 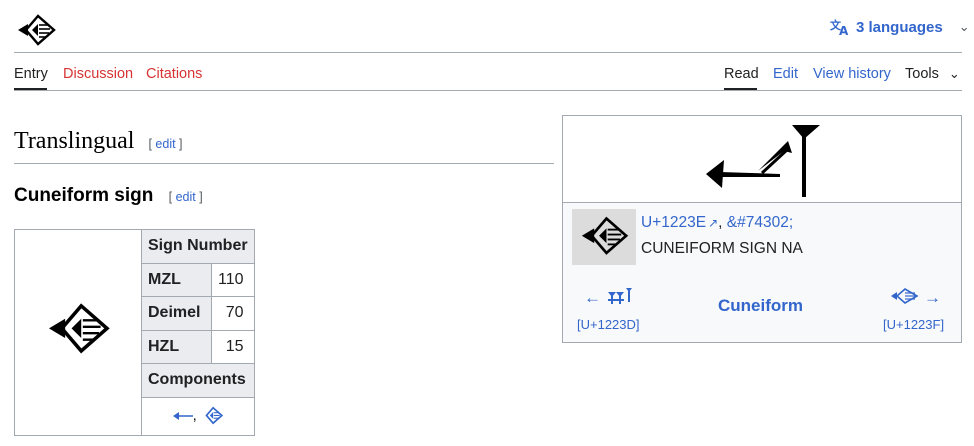 I want to click on tab-read: Read, so click(x=741, y=74).